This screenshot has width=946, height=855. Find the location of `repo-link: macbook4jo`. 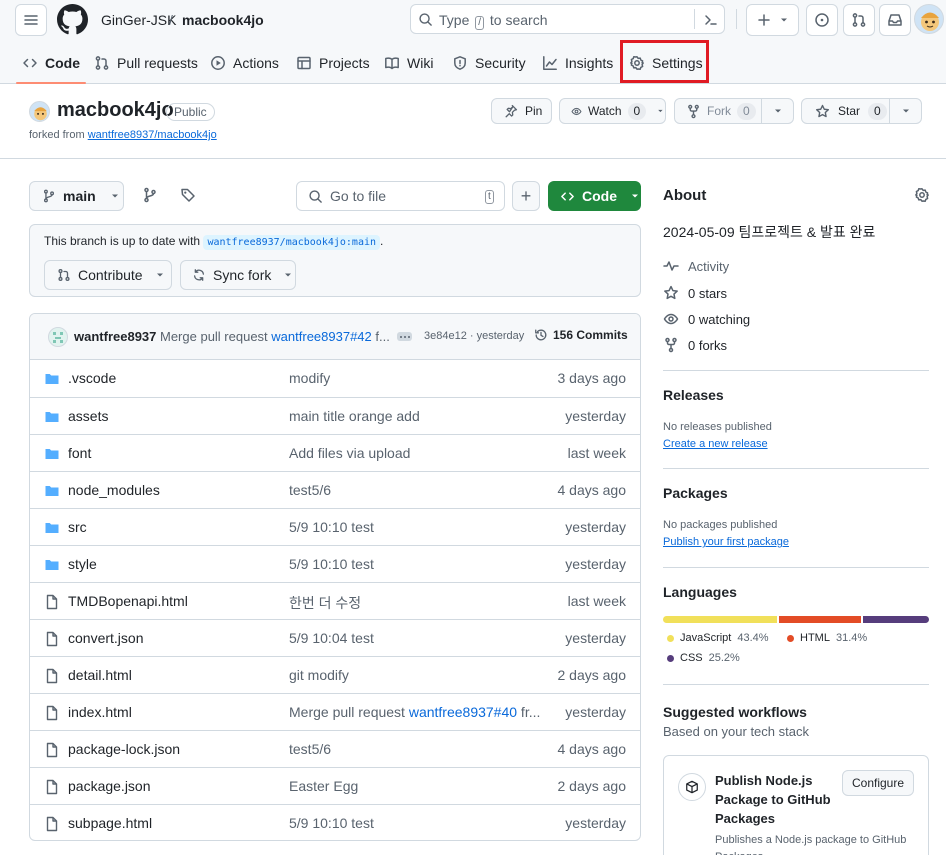

repo-link: macbook4jo is located at coordinates (223, 20).